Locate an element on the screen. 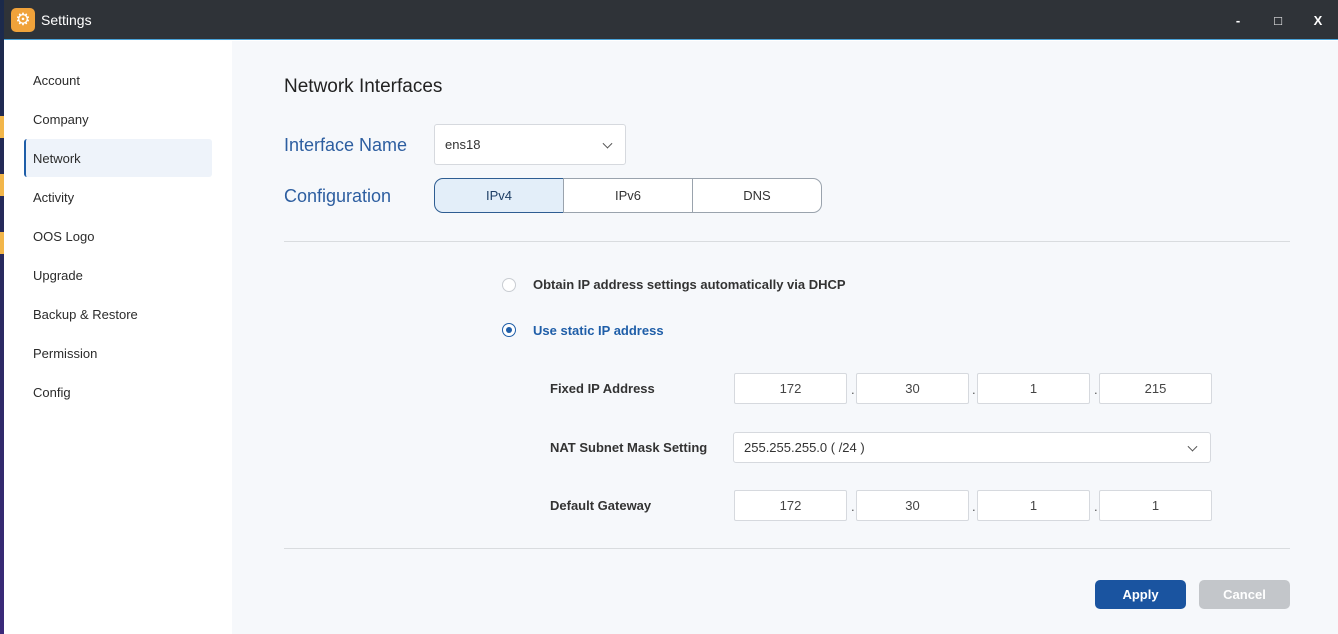 This screenshot has width=1338, height=634. sidebar-item-config: Config is located at coordinates (118, 392).